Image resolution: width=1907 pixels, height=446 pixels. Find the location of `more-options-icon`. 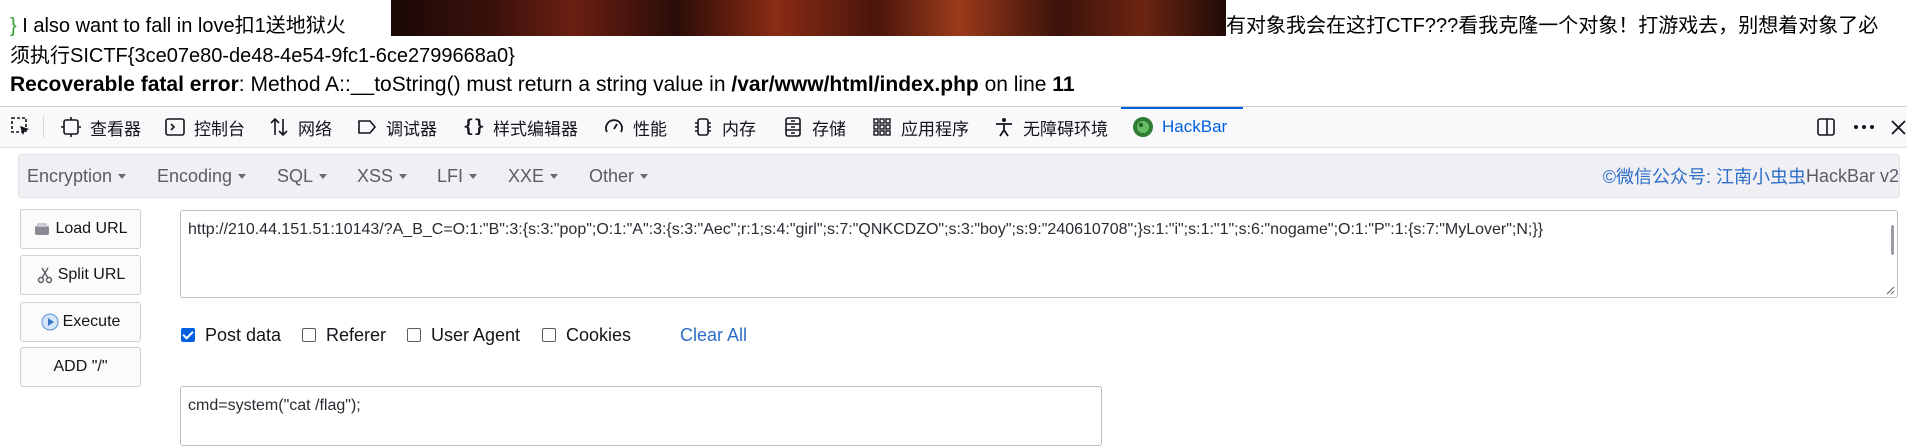

more-options-icon is located at coordinates (1864, 127).